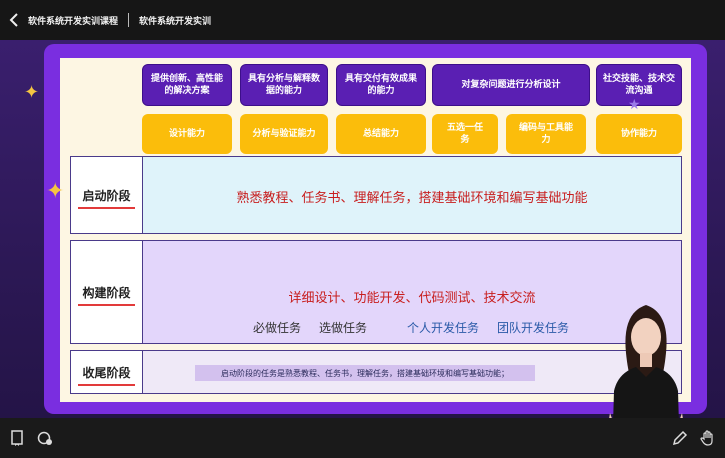 Image resolution: width=725 pixels, height=458 pixels. Describe the element at coordinates (465, 134) in the screenshot. I see `skill-pick-one-task: 五选一任务` at that location.